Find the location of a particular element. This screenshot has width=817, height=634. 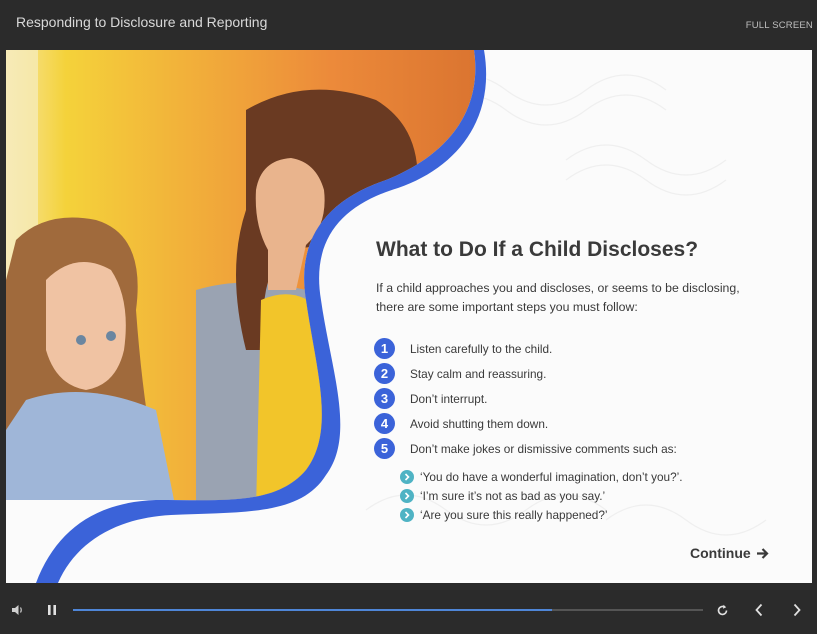

list-item: ‘I’m sure it’s not as bad as you say.’ is located at coordinates (541, 495).